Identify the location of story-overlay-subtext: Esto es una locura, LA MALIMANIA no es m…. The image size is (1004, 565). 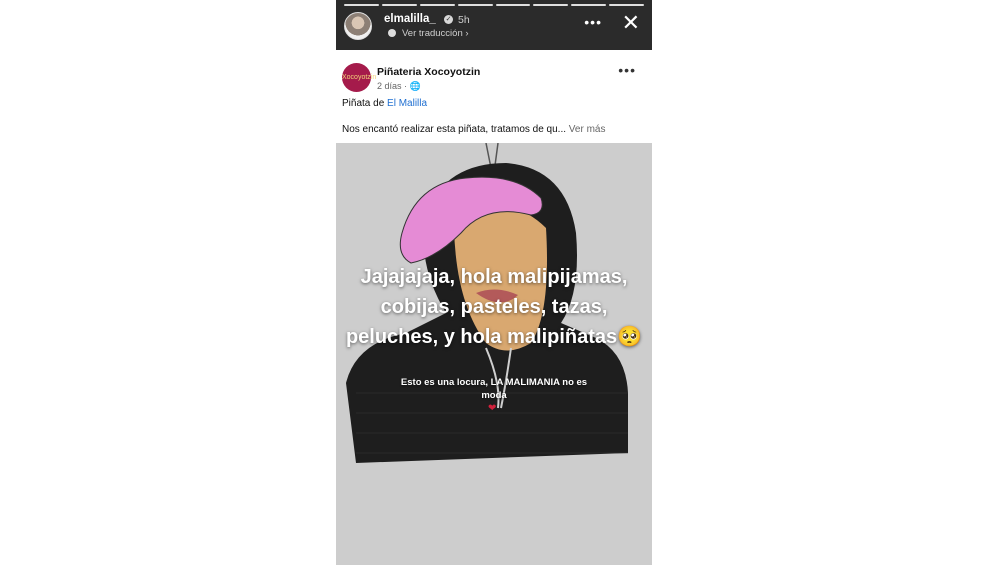
(494, 389).